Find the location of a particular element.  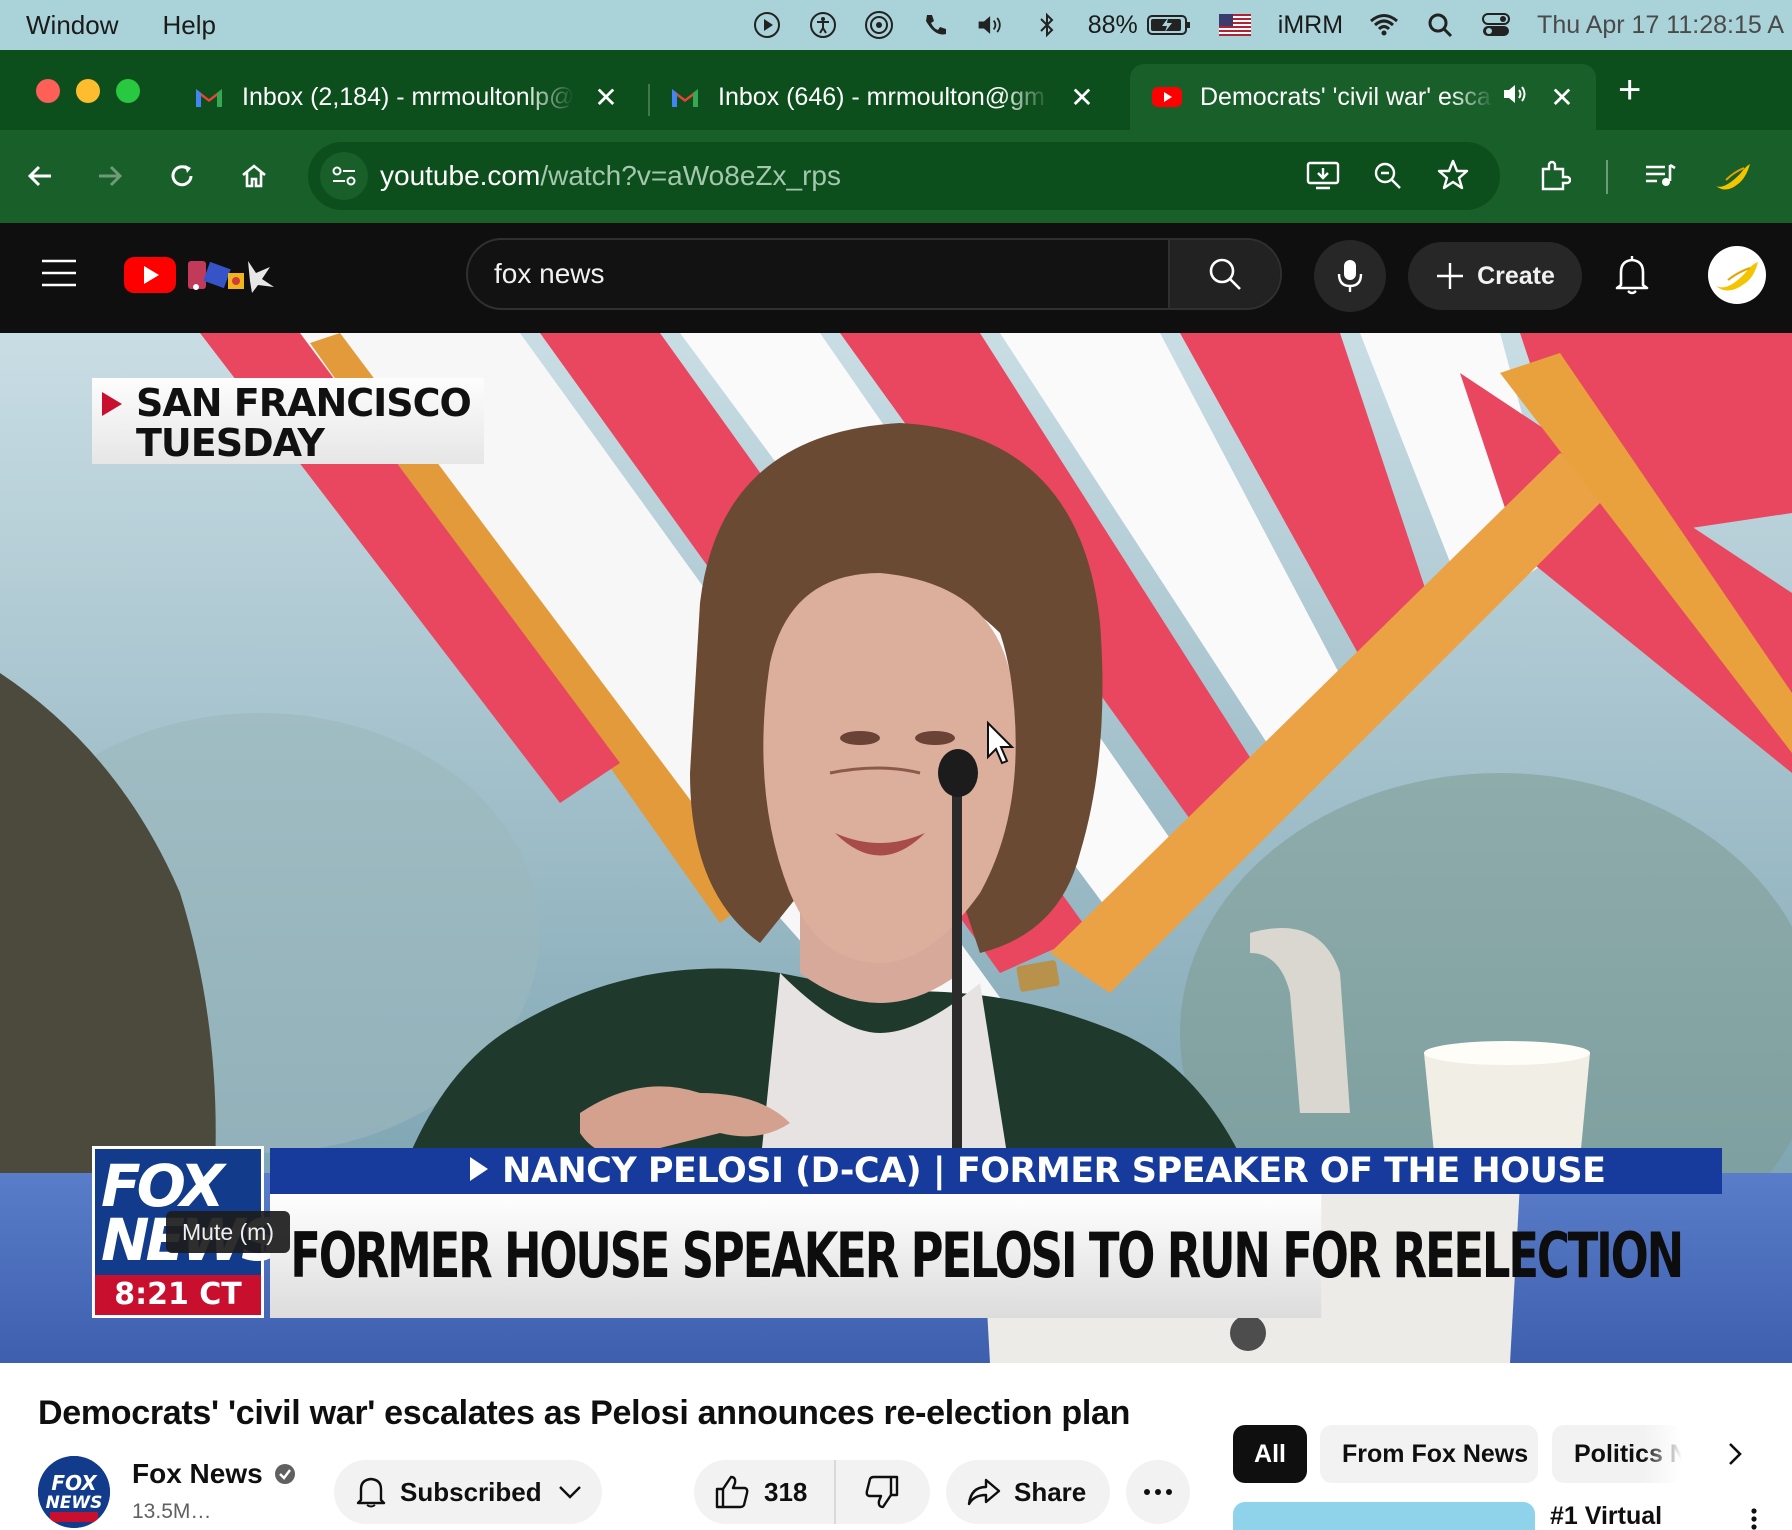

window-zoom-button is located at coordinates (128, 91).